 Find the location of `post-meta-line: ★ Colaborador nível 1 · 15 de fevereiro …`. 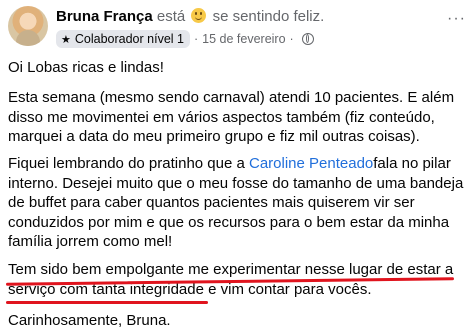

post-meta-line: ★ Colaborador nível 1 · 15 de fevereiro … is located at coordinates (185, 39).